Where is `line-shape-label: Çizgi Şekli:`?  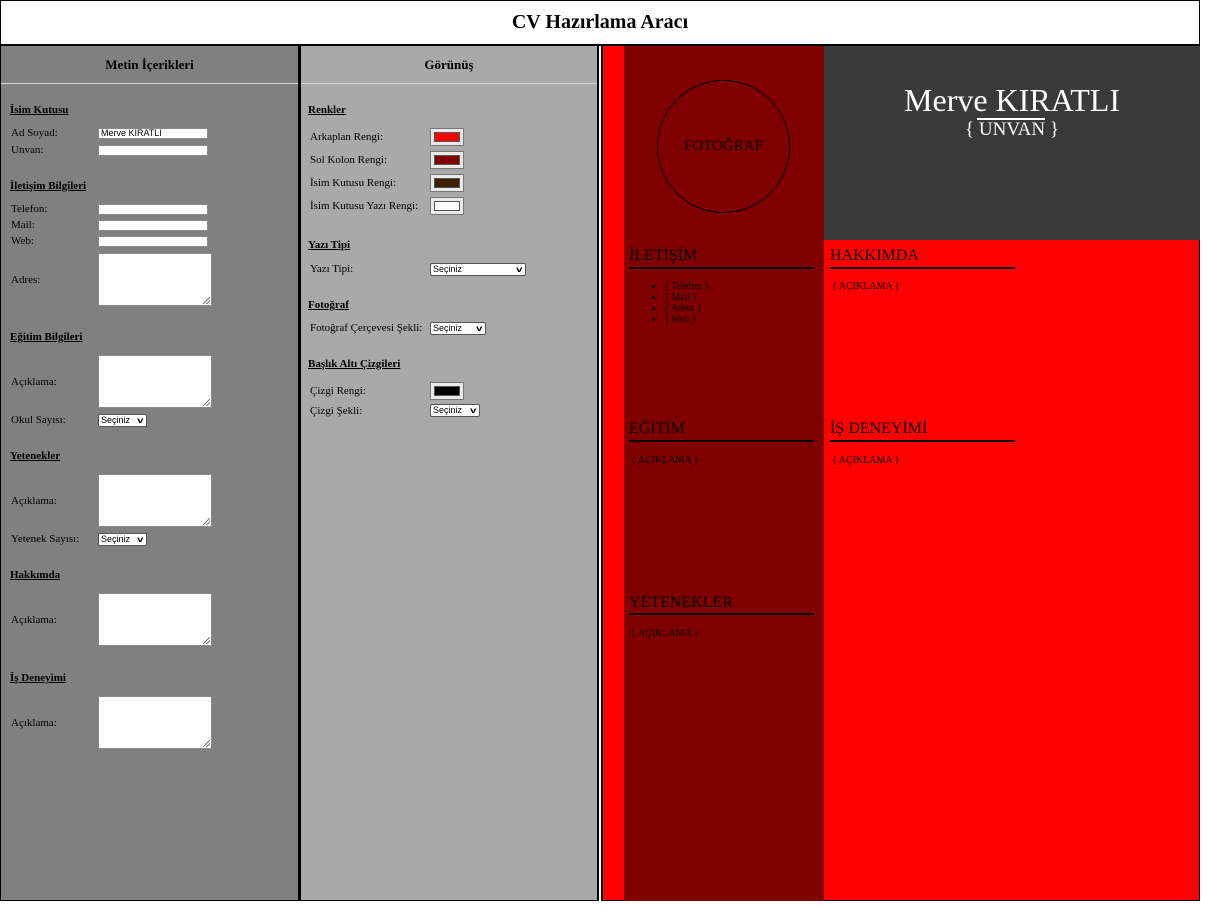 line-shape-label: Çizgi Şekli: is located at coordinates (336, 411).